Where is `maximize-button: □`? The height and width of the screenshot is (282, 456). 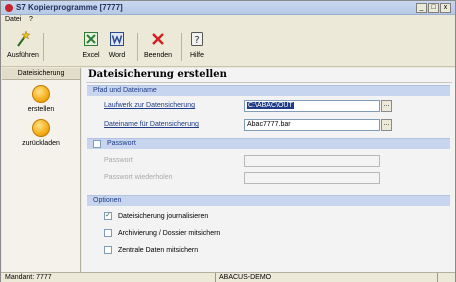
maximize-button: □ is located at coordinates (433, 8).